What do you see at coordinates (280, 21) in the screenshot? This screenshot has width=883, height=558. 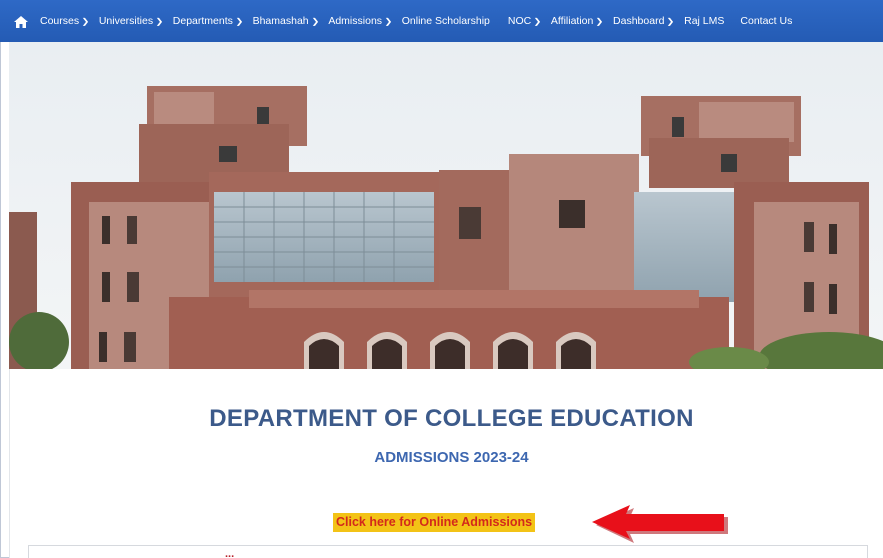 I see `nav-bhamashah-label: Bhamashah` at bounding box center [280, 21].